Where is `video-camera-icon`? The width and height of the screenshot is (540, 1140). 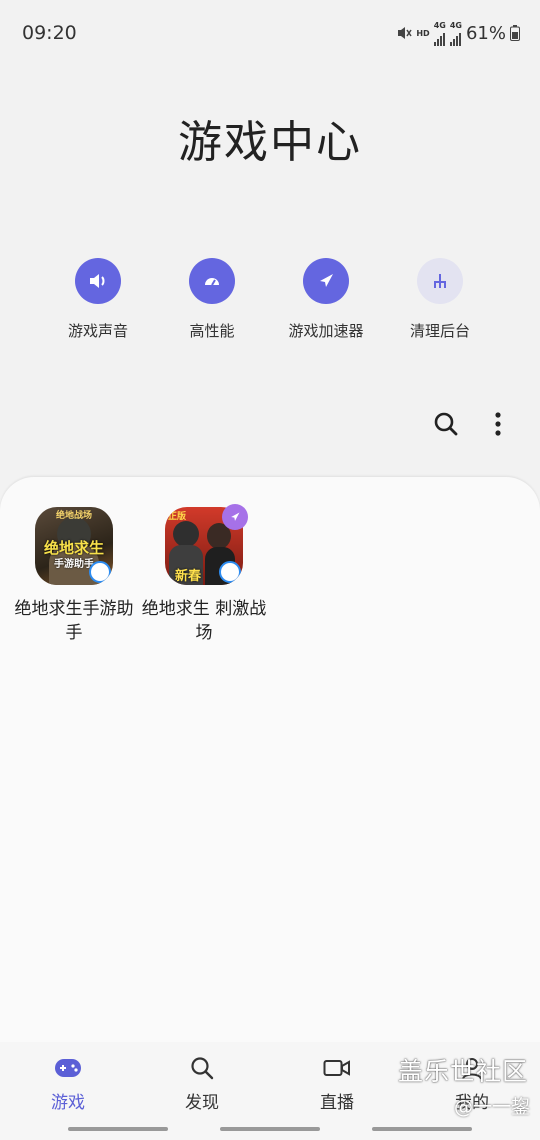
video-camera-icon is located at coordinates (336, 1068).